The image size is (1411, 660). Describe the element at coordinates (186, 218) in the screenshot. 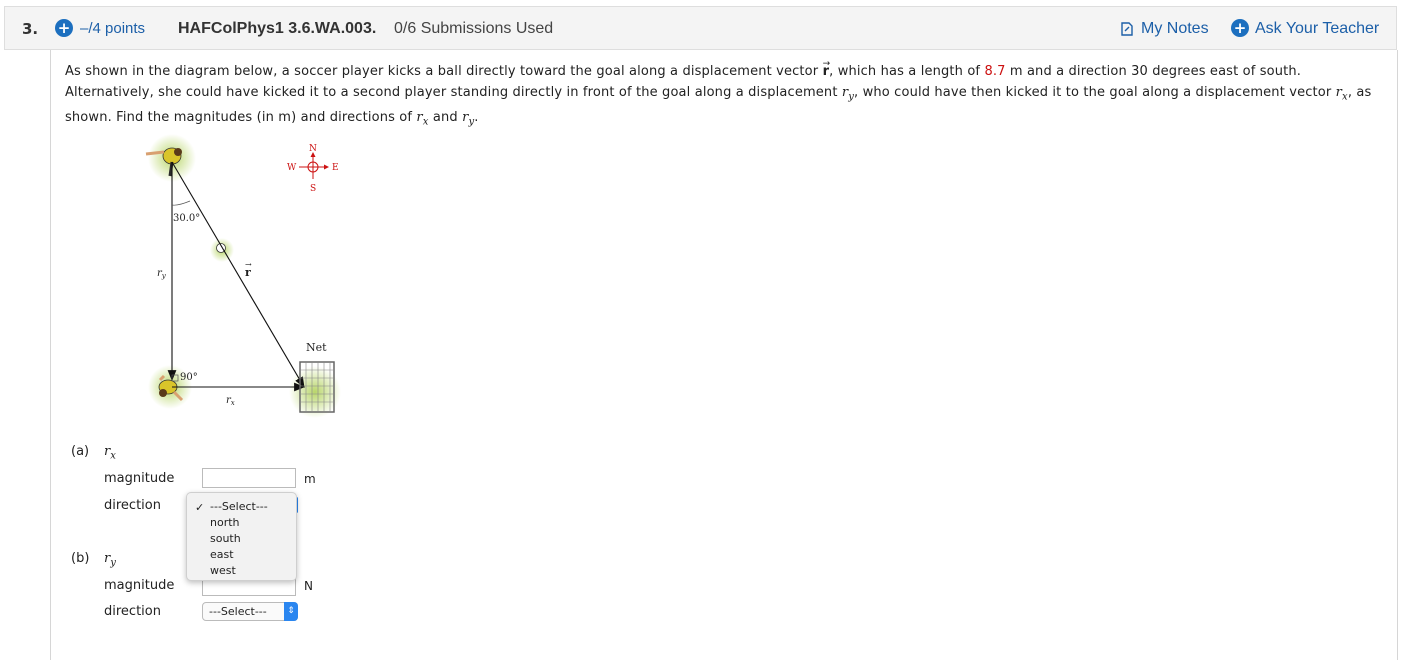

I see `angle-30-label: 30.0°` at that location.